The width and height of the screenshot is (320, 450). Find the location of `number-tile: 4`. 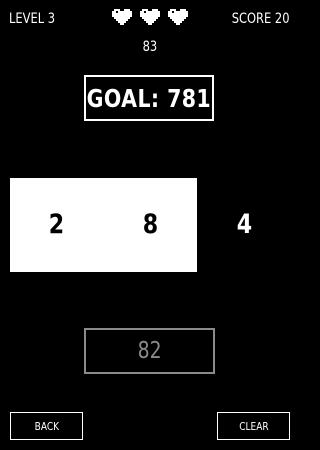

number-tile: 4 is located at coordinates (244, 224).